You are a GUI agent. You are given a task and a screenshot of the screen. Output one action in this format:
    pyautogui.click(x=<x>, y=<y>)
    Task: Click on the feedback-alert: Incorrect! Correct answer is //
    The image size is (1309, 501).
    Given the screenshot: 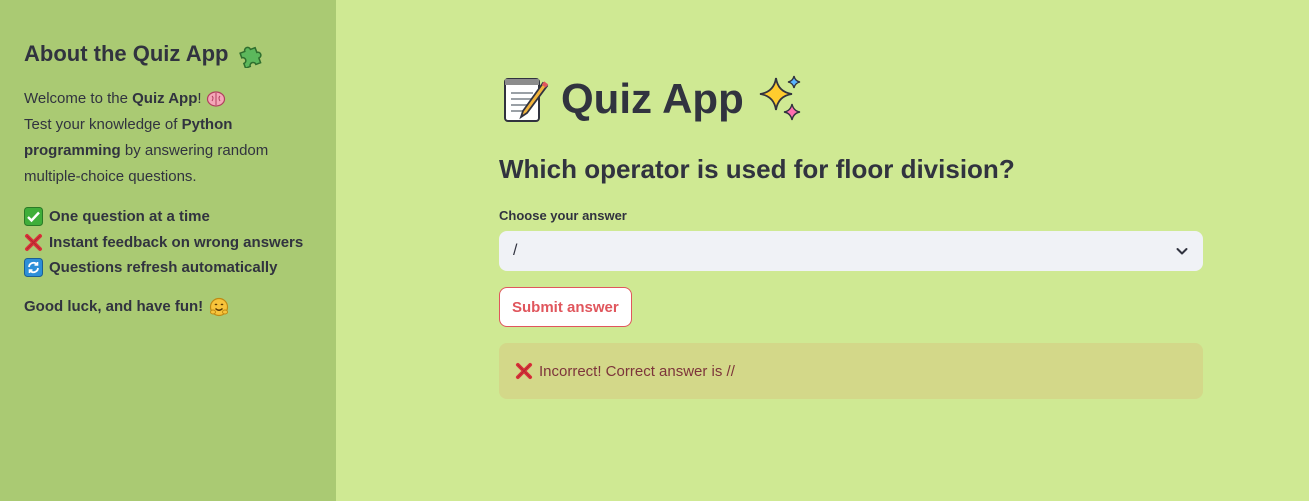 What is the action you would take?
    pyautogui.click(x=851, y=371)
    